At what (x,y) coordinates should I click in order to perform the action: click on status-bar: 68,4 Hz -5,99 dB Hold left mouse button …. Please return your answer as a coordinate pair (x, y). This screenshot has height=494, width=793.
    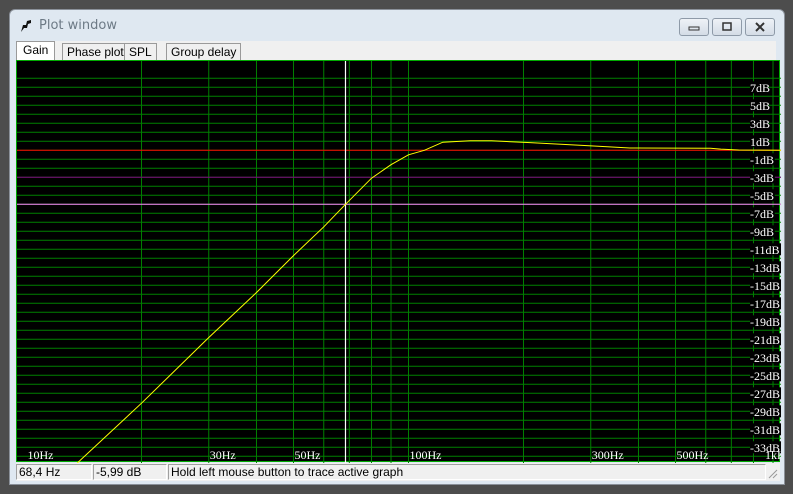
    Looking at the image, I should click on (398, 472).